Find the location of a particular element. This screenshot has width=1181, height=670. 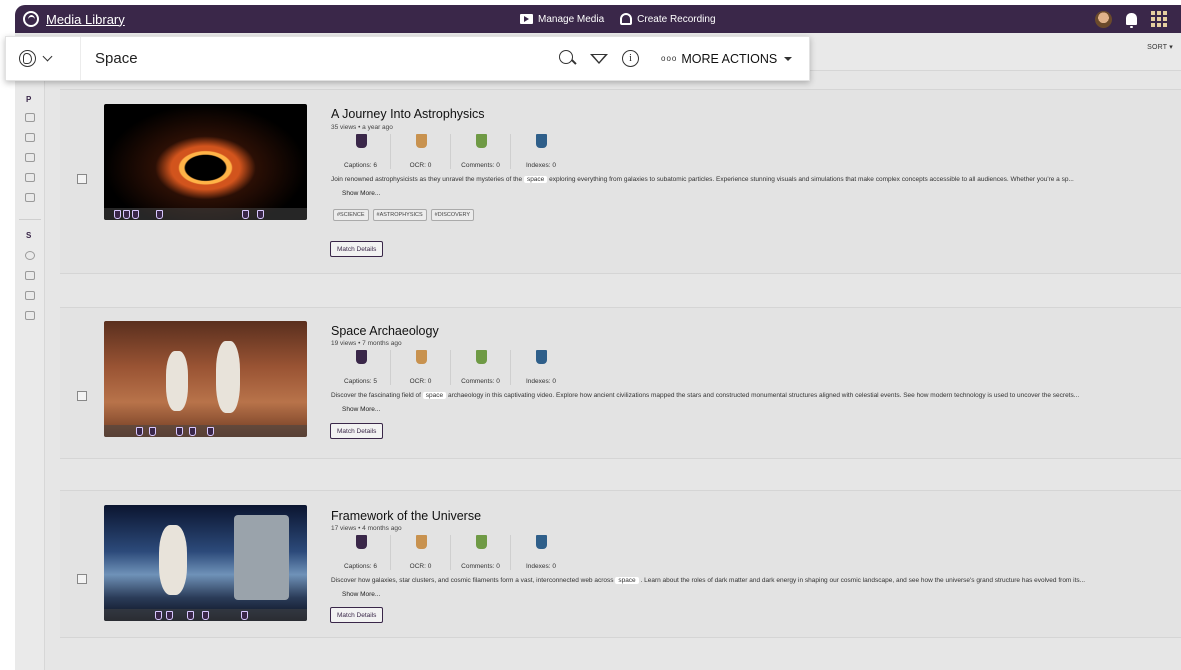

search-icon is located at coordinates (567, 58).